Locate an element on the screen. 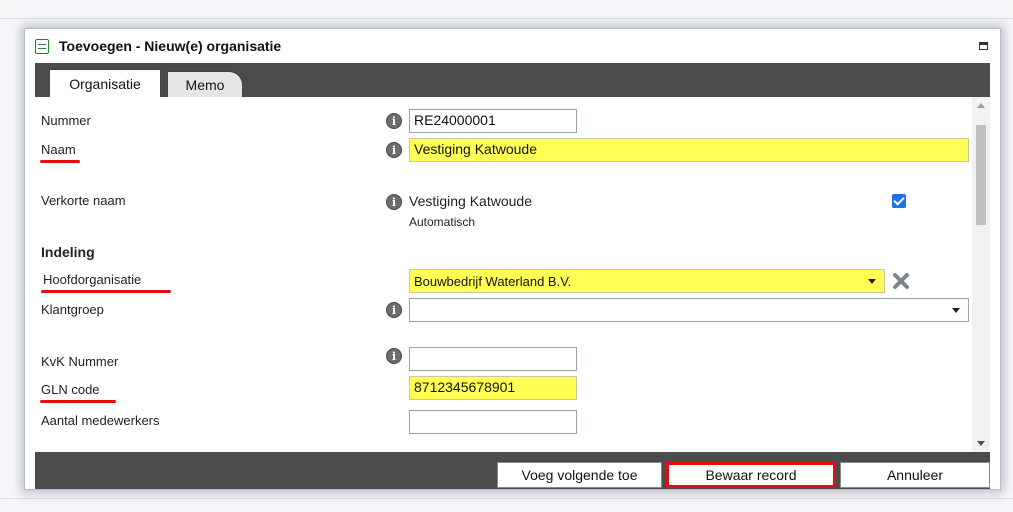 This screenshot has height=512, width=1013. scroll-thumb is located at coordinates (981, 175).